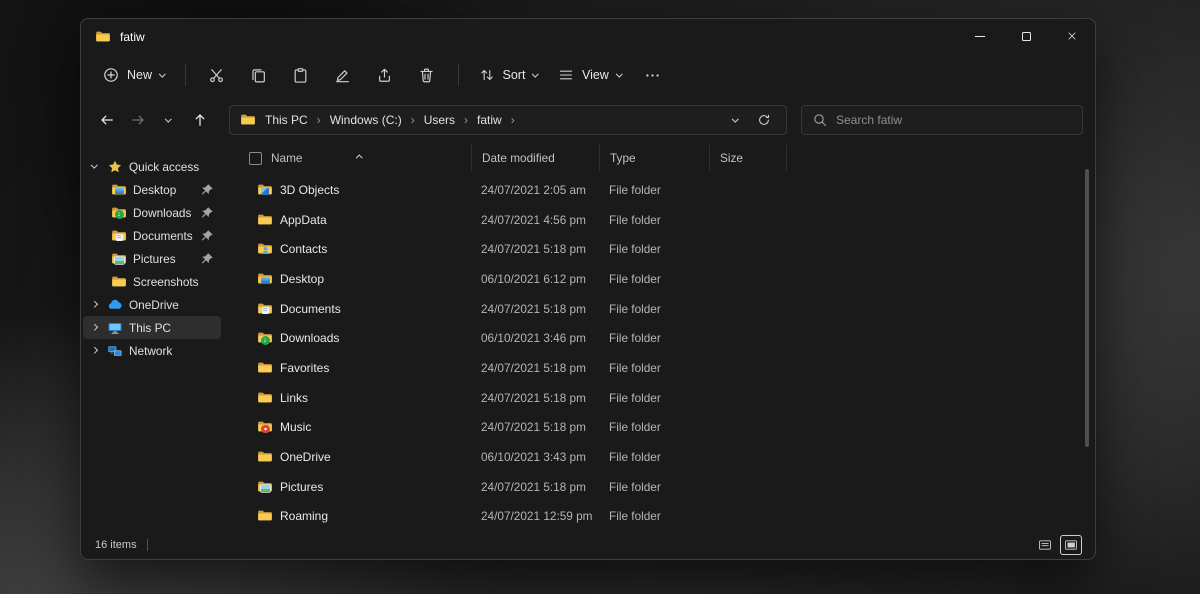 The width and height of the screenshot is (1200, 594). Describe the element at coordinates (168, 120) in the screenshot. I see `recent-locations-button` at that location.